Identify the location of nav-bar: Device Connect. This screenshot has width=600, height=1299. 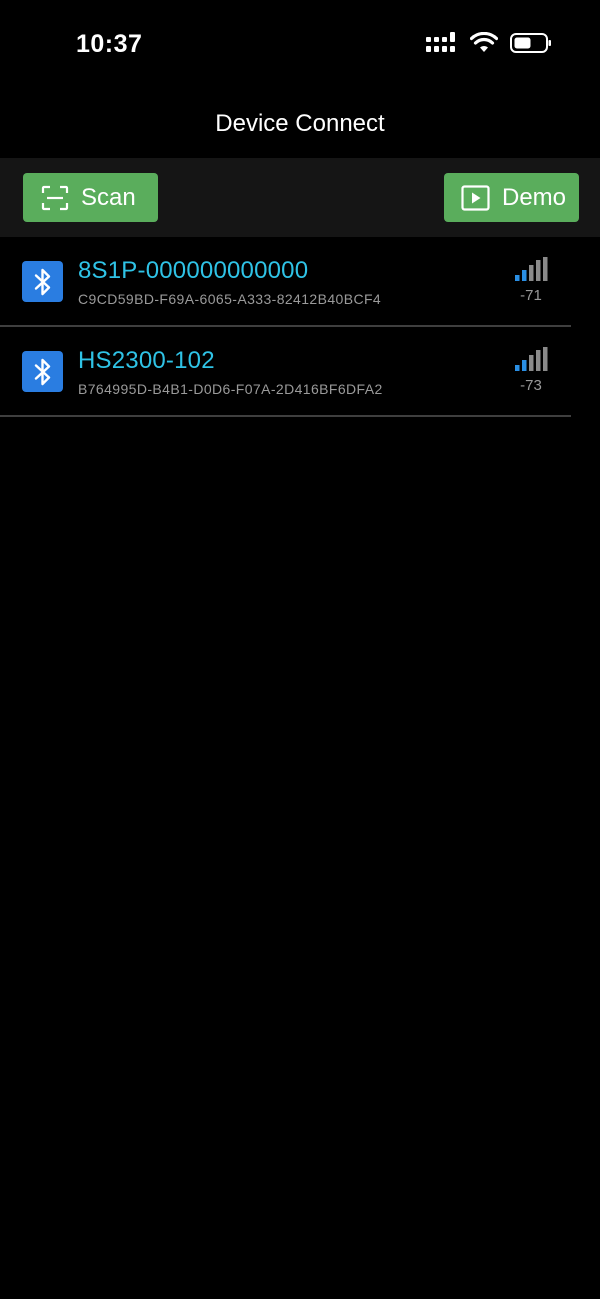
(300, 124).